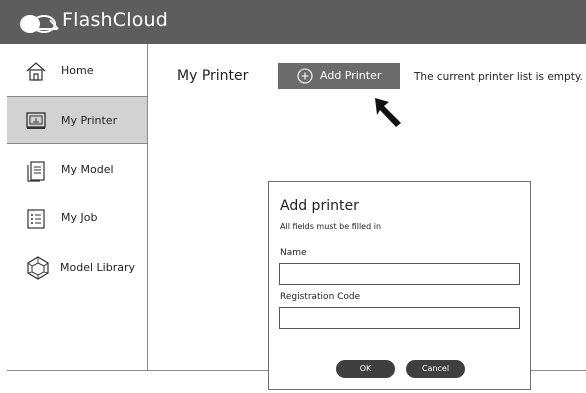  What do you see at coordinates (399, 274) in the screenshot?
I see `name-field` at bounding box center [399, 274].